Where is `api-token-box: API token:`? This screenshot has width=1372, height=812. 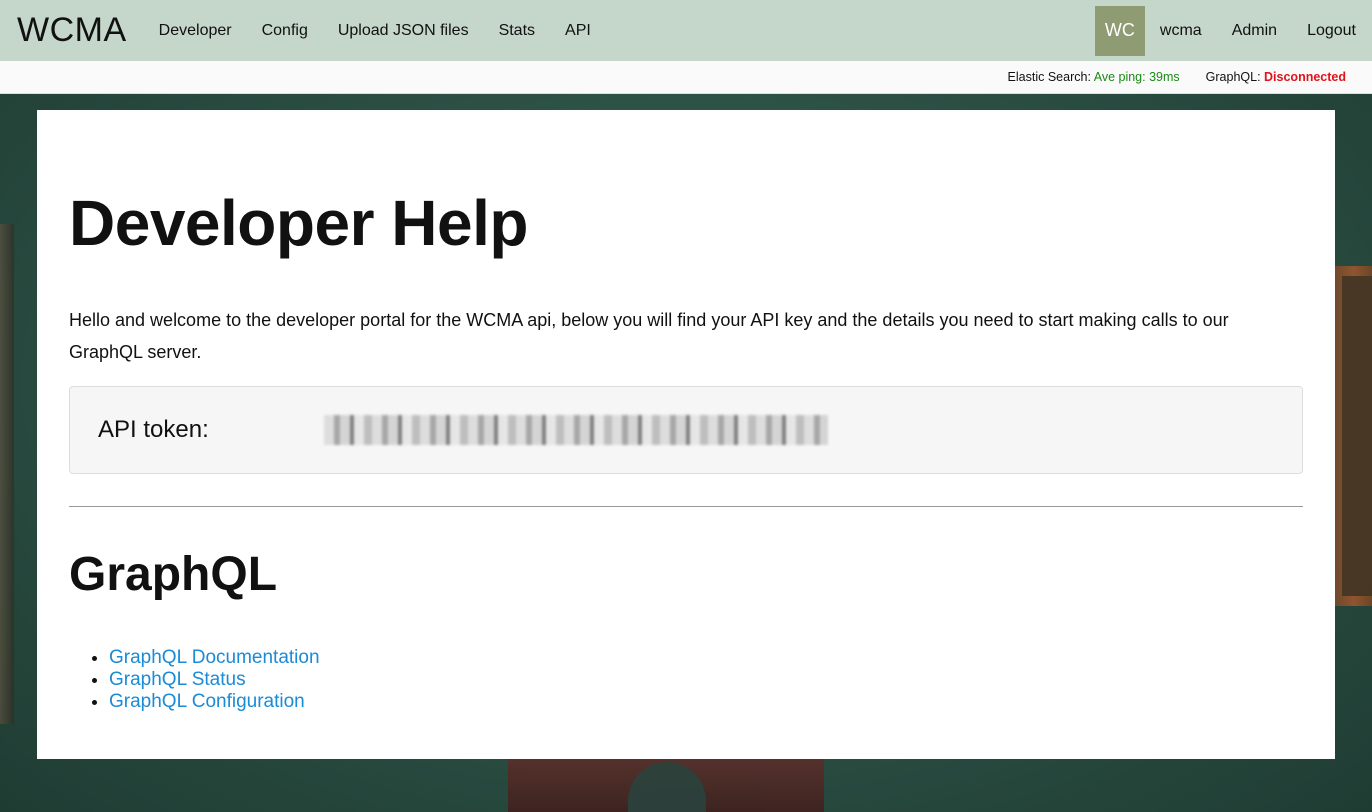
api-token-box: API token: is located at coordinates (686, 430).